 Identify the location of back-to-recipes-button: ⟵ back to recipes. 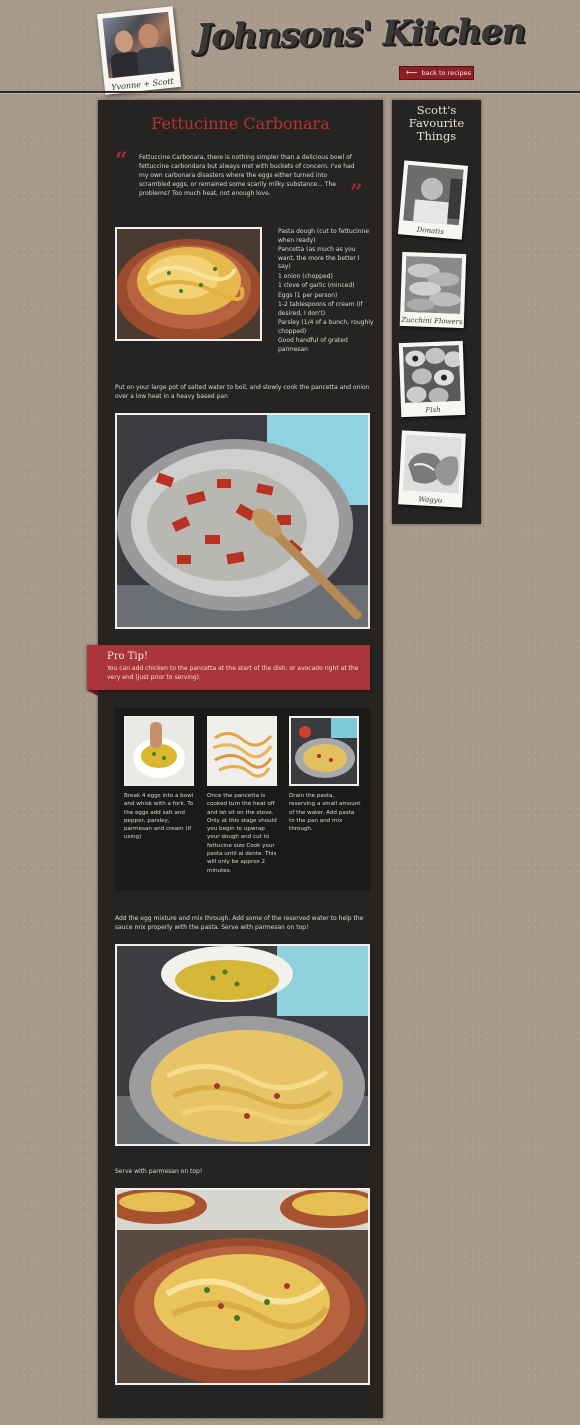
(436, 73).